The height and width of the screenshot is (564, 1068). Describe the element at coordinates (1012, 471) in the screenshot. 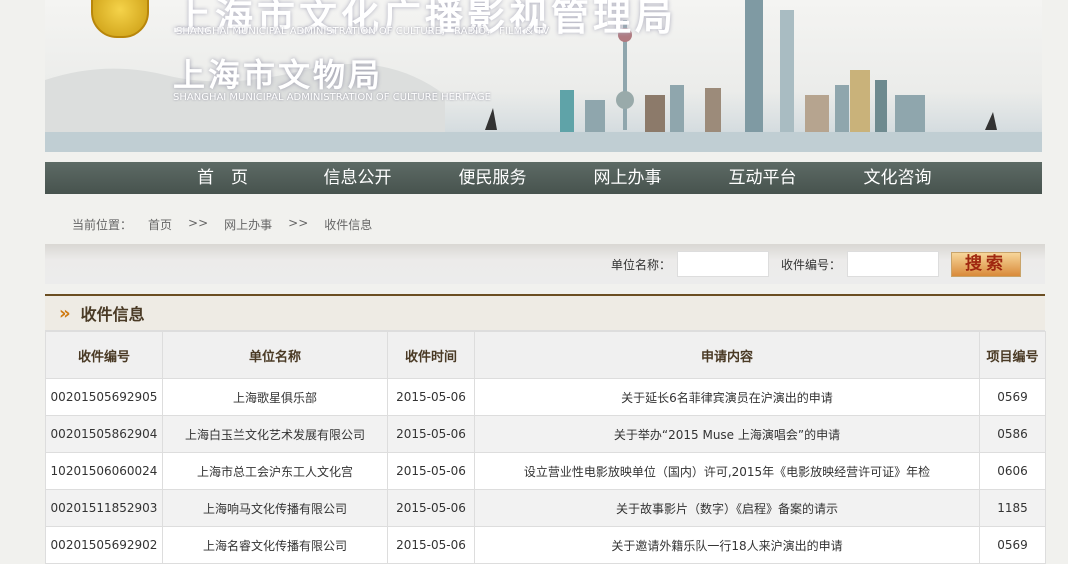

I see `cell-project-id: 0606` at that location.